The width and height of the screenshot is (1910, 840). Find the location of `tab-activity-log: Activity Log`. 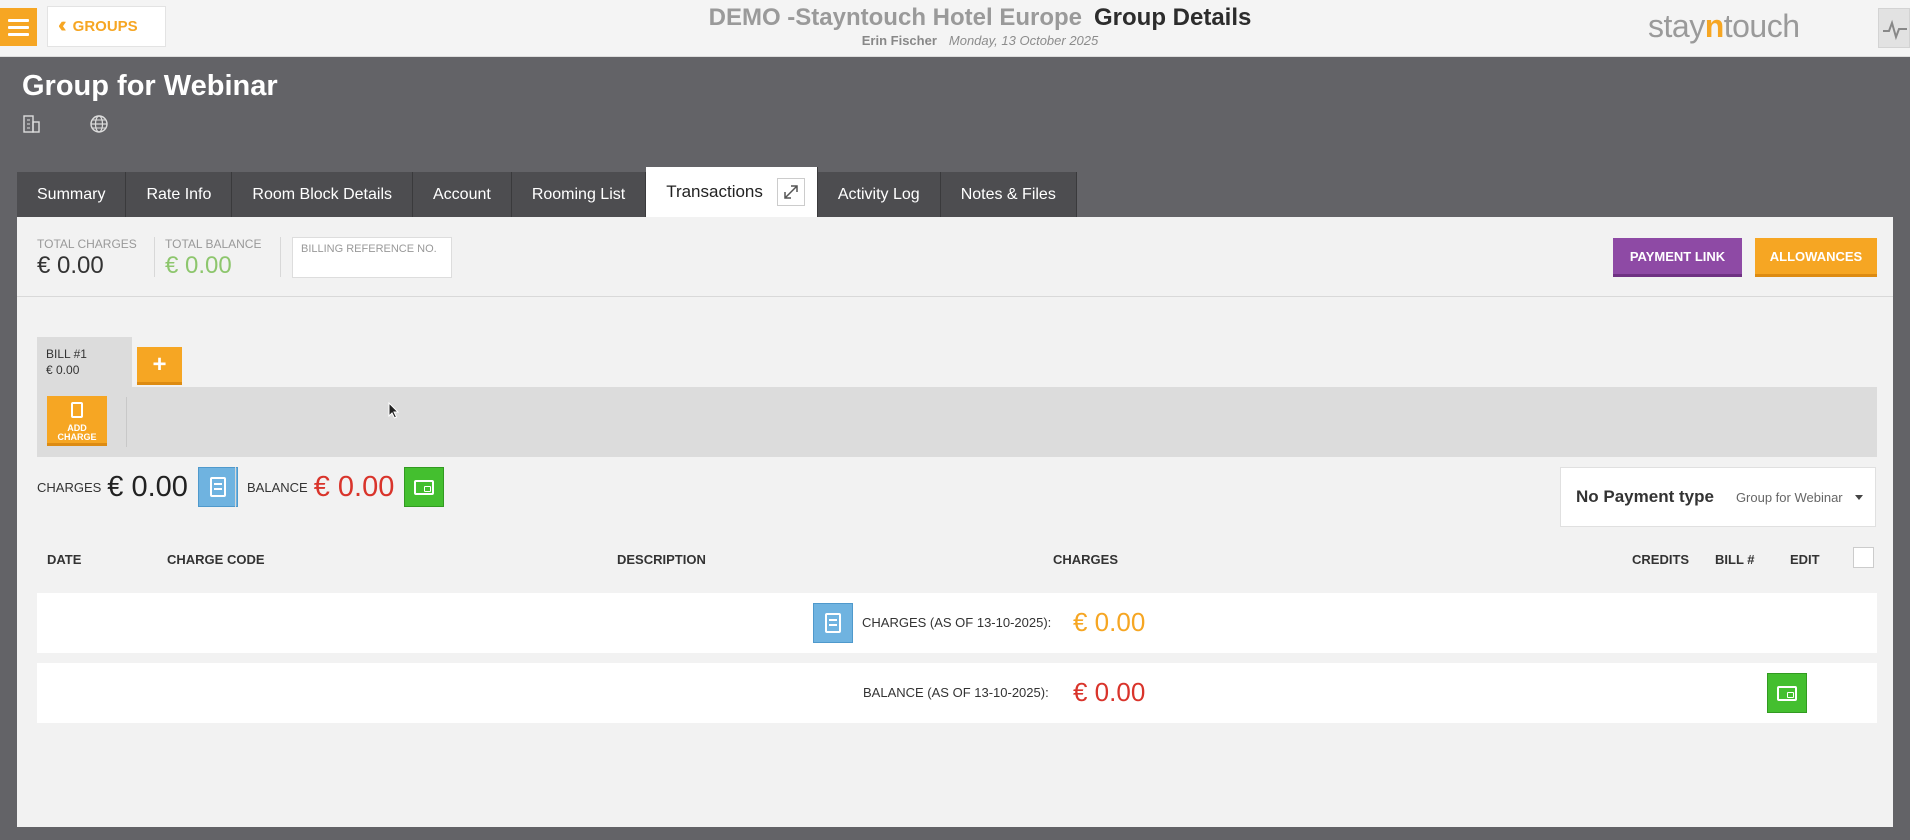

tab-activity-log: Activity Log is located at coordinates (879, 194).